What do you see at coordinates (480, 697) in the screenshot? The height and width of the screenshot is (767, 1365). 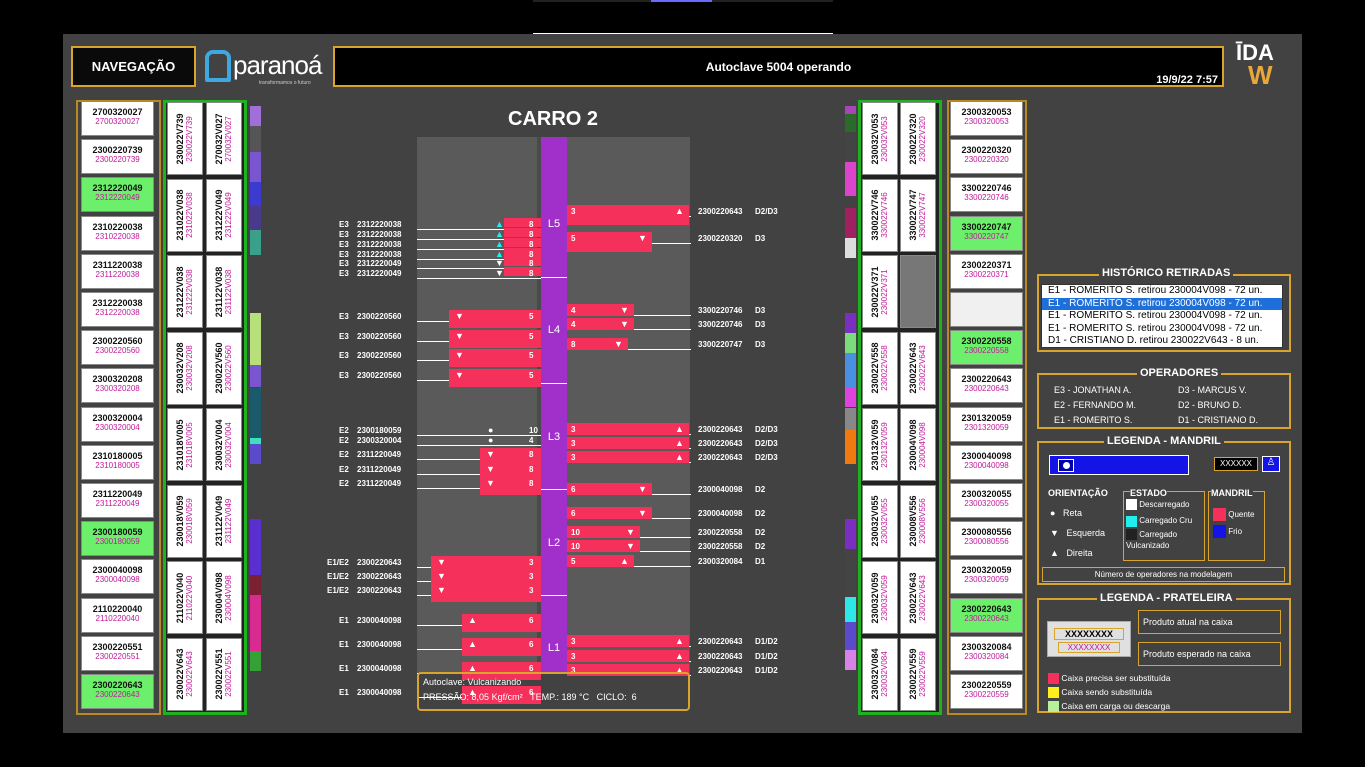 I see `pressure-value: 8,05` at bounding box center [480, 697].